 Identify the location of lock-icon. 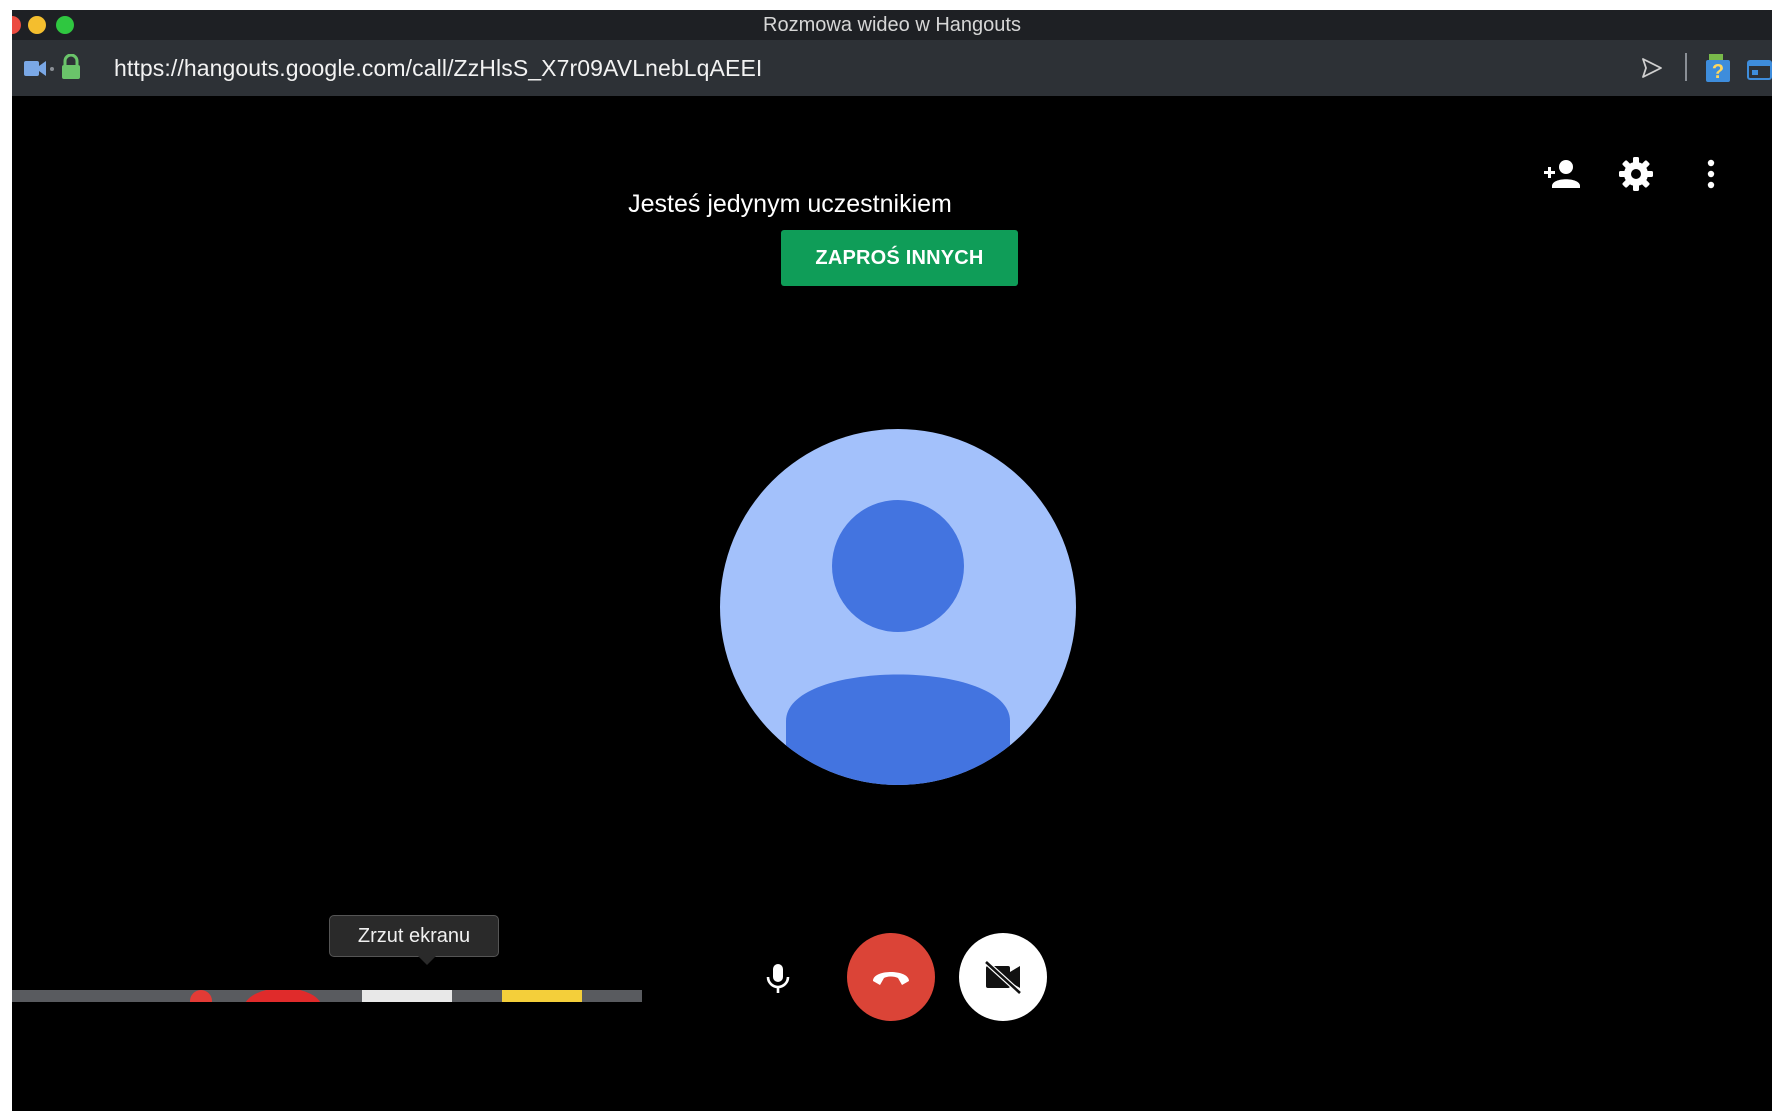
(71, 69).